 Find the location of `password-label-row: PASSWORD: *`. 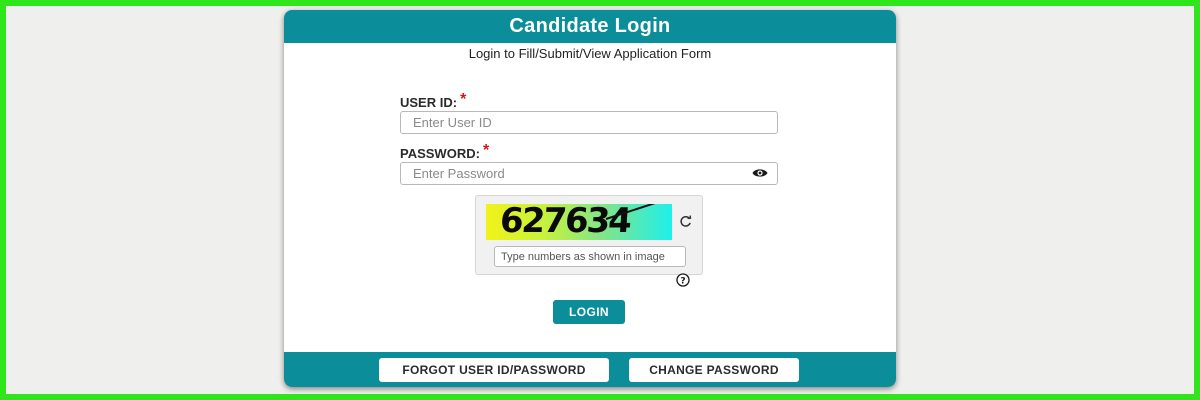

password-label-row: PASSWORD: * is located at coordinates (445, 152).